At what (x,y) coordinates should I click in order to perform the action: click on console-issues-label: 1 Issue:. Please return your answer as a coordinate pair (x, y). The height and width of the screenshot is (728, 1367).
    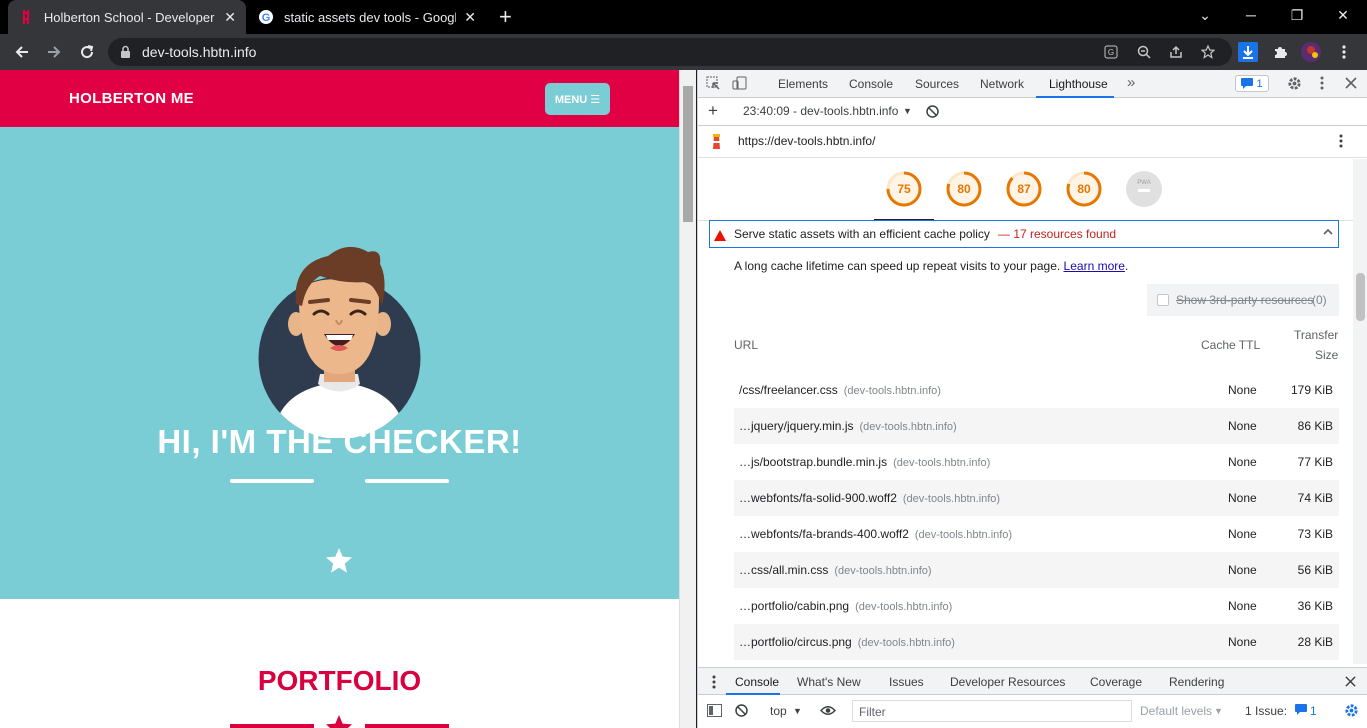
    Looking at the image, I should click on (1266, 711).